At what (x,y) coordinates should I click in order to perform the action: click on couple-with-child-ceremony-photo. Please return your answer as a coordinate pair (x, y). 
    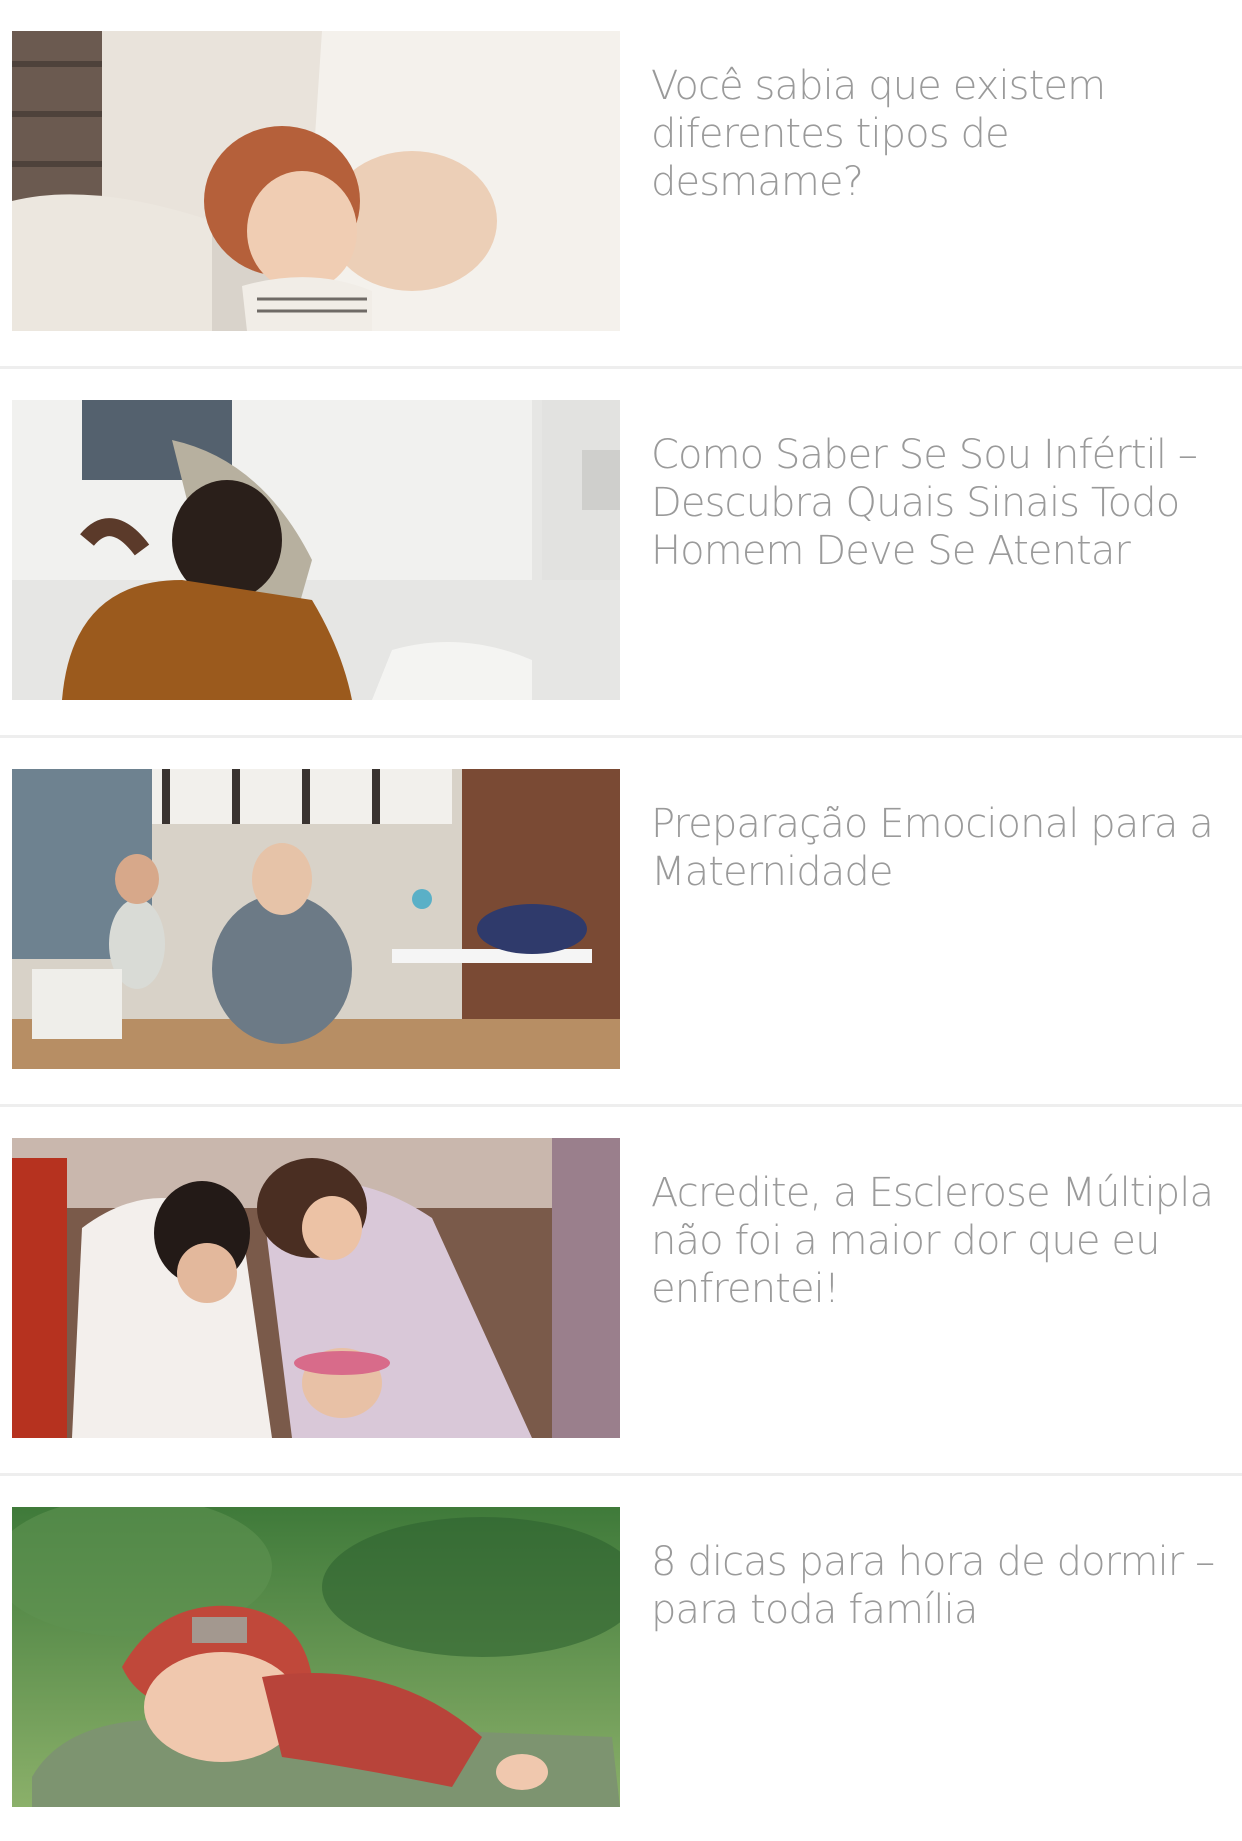
    Looking at the image, I should click on (316, 1288).